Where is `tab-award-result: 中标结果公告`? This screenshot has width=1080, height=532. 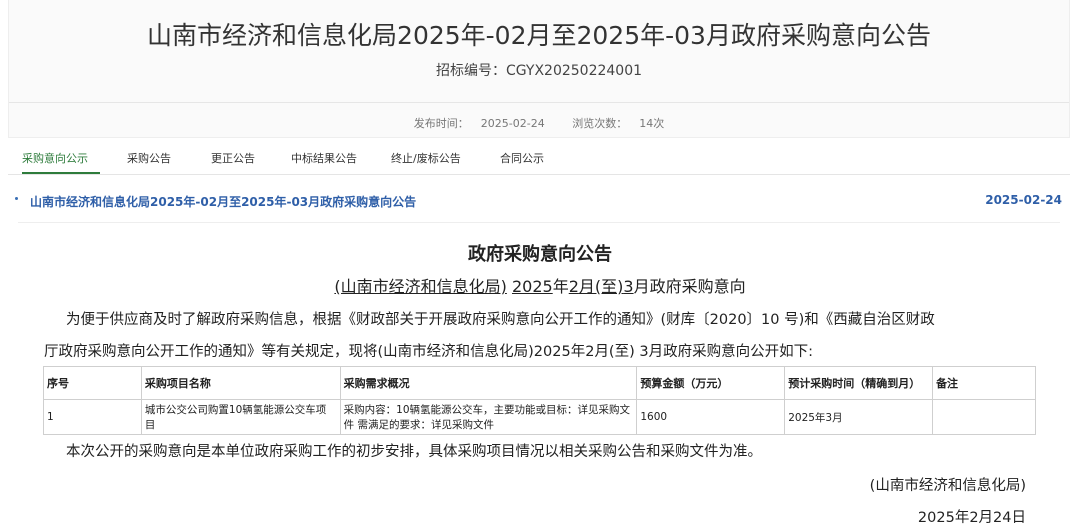
tab-award-result: 中标结果公告 is located at coordinates (324, 158).